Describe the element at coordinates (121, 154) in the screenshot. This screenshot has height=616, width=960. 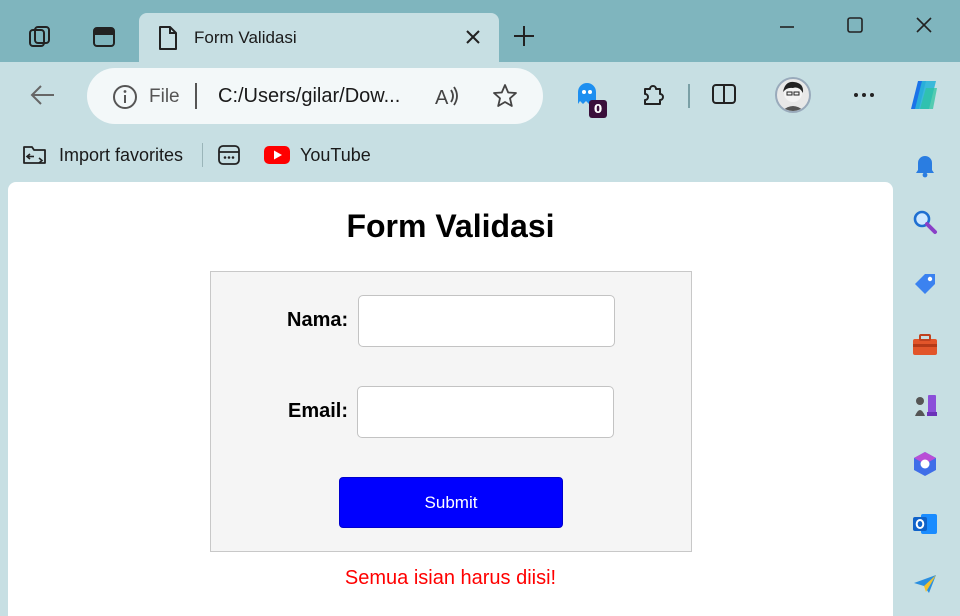
I see `favorite-label: Import favorites` at that location.